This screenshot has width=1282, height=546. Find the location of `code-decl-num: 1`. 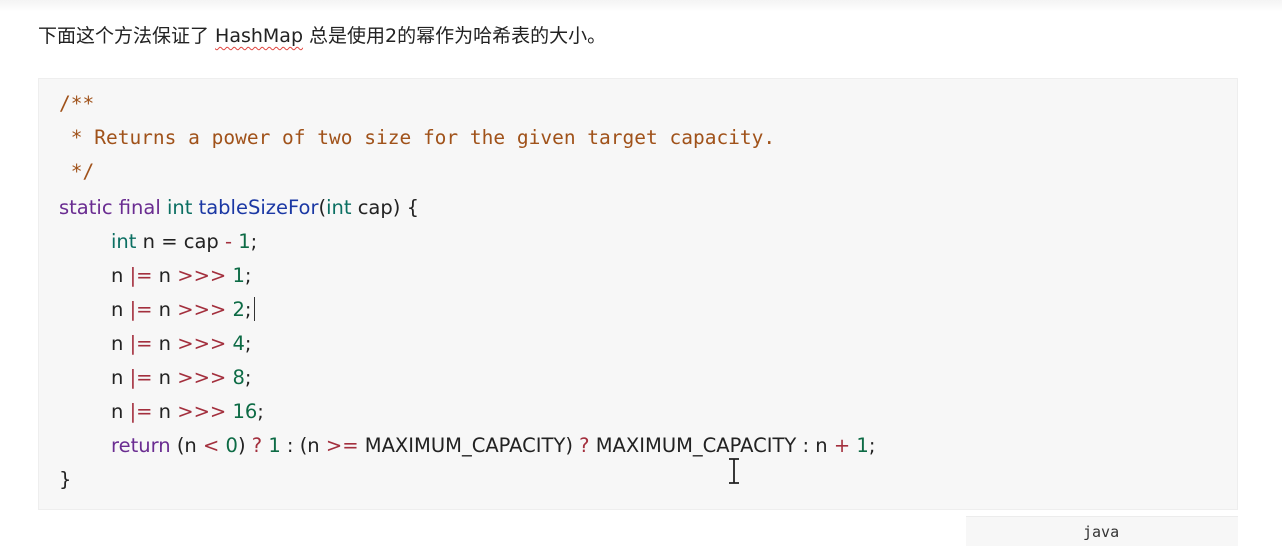

code-decl-num: 1 is located at coordinates (241, 241).